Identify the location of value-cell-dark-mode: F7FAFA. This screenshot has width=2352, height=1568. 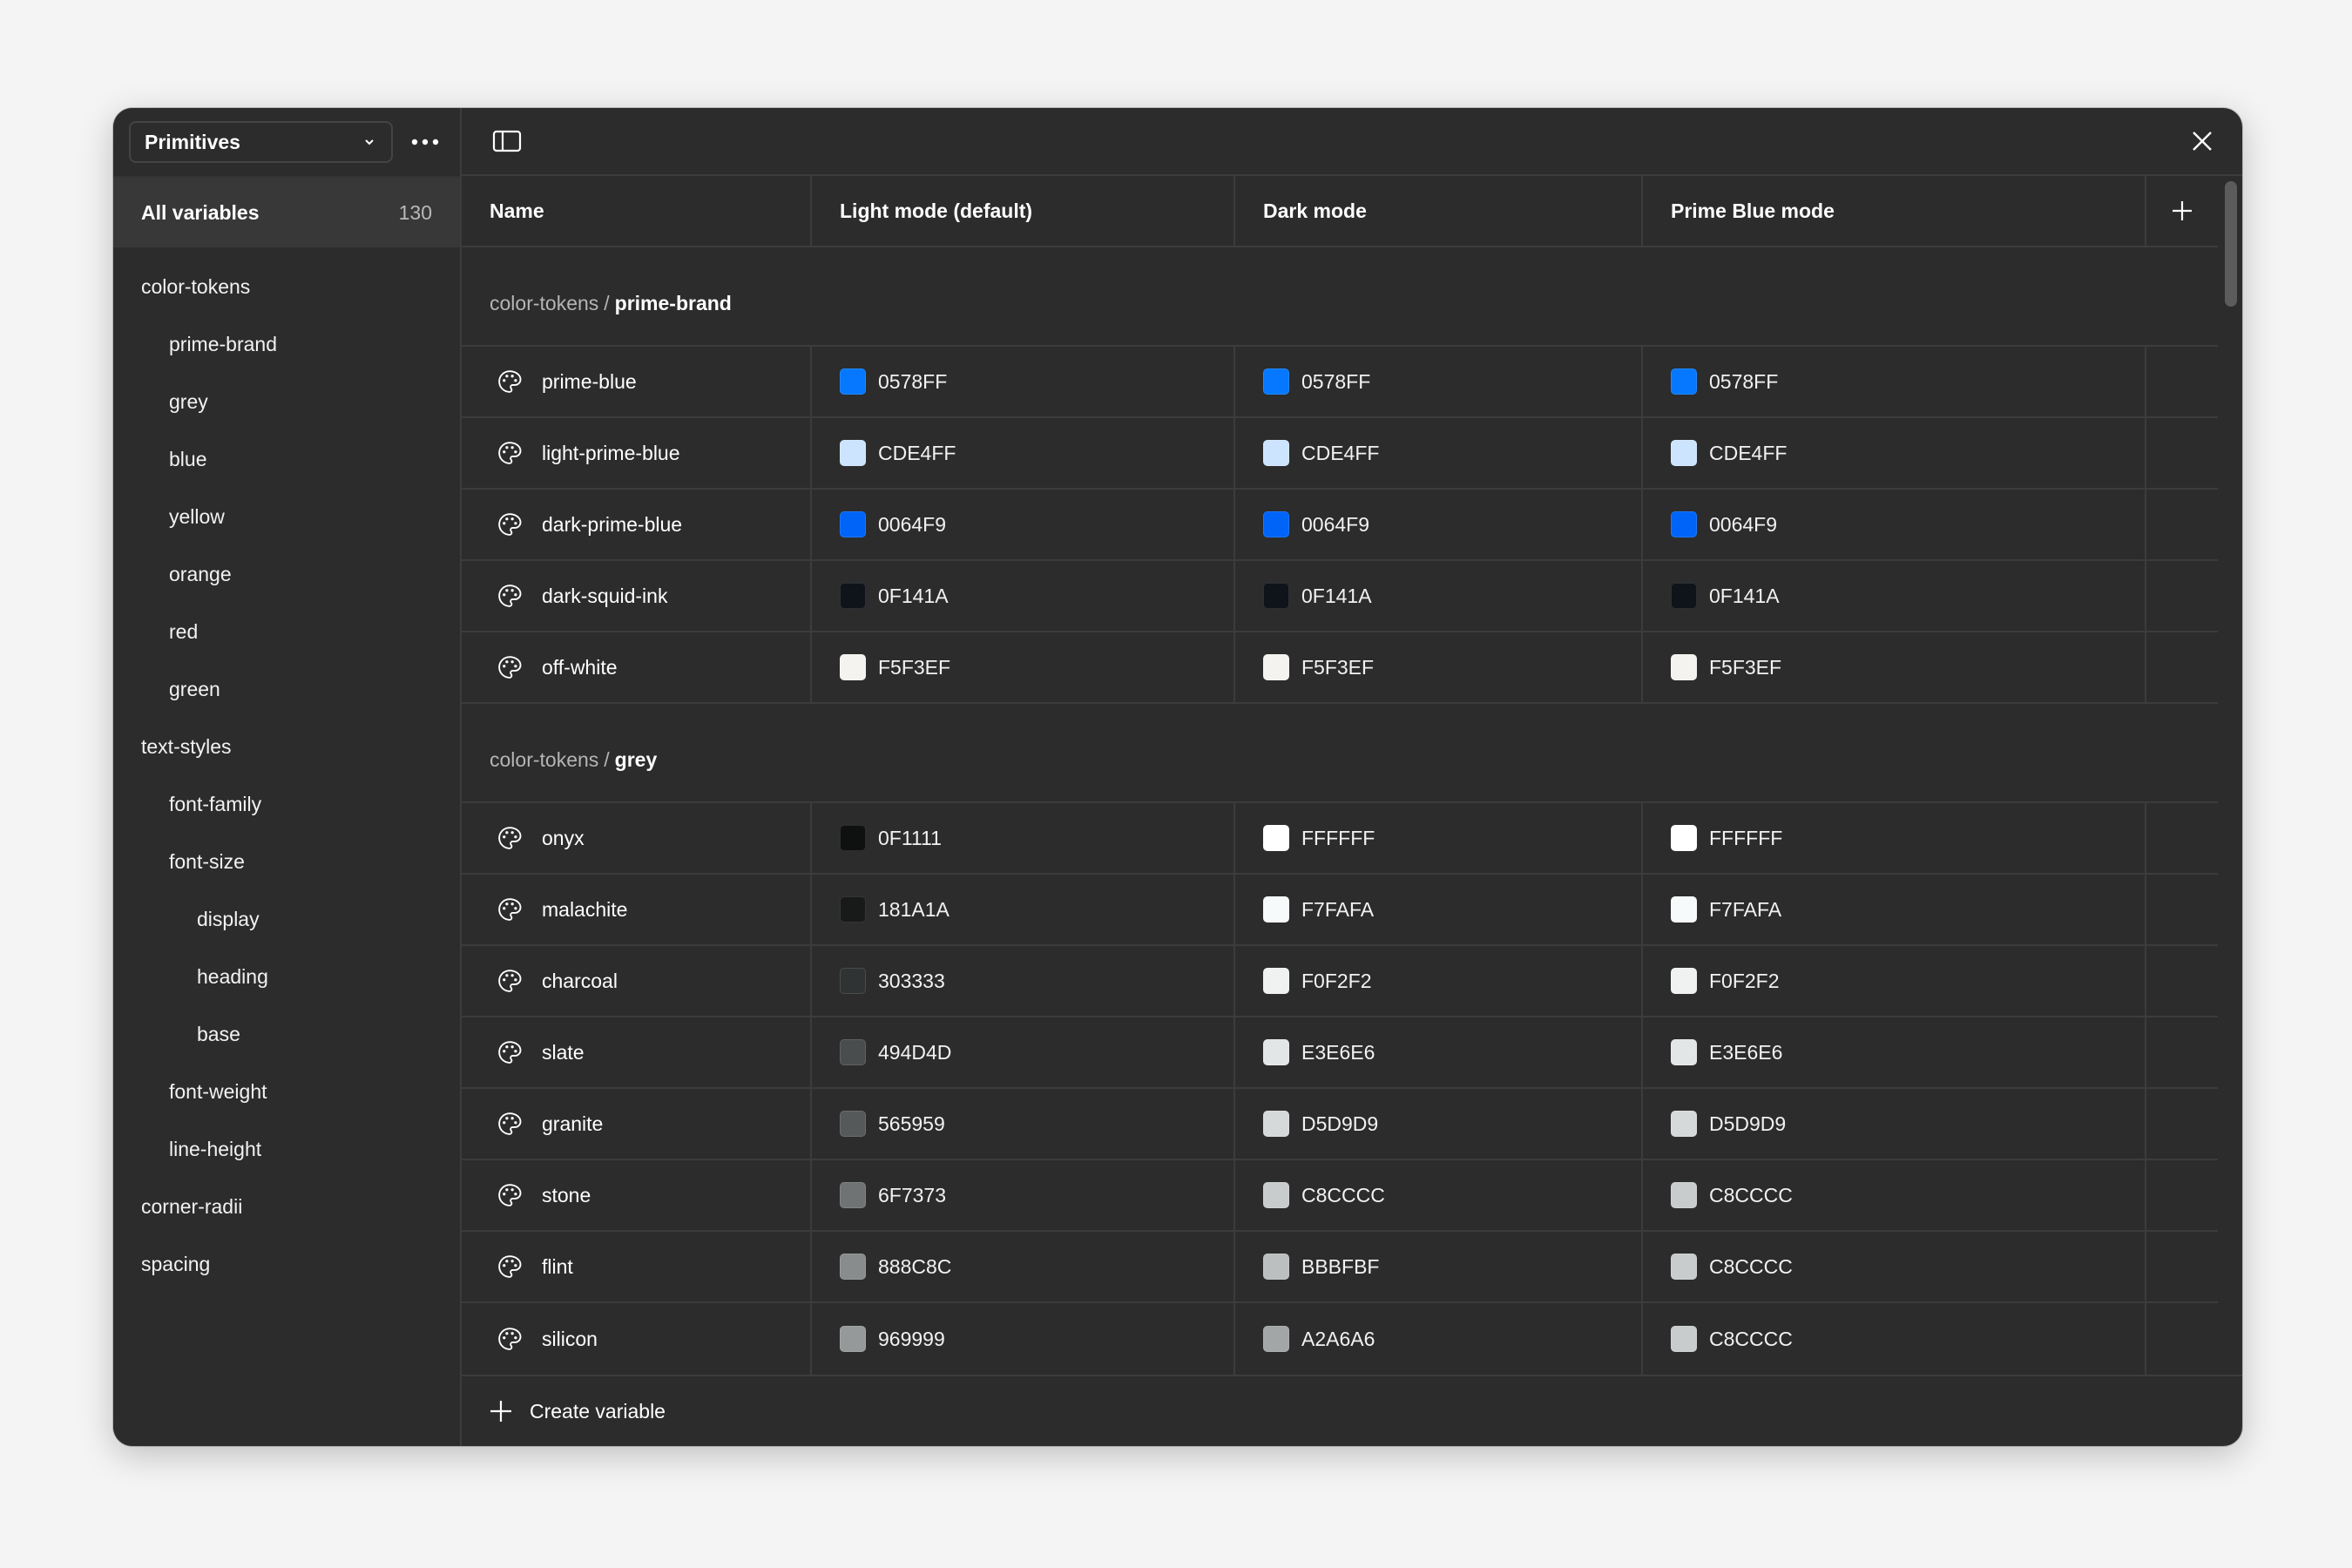
(1439, 909).